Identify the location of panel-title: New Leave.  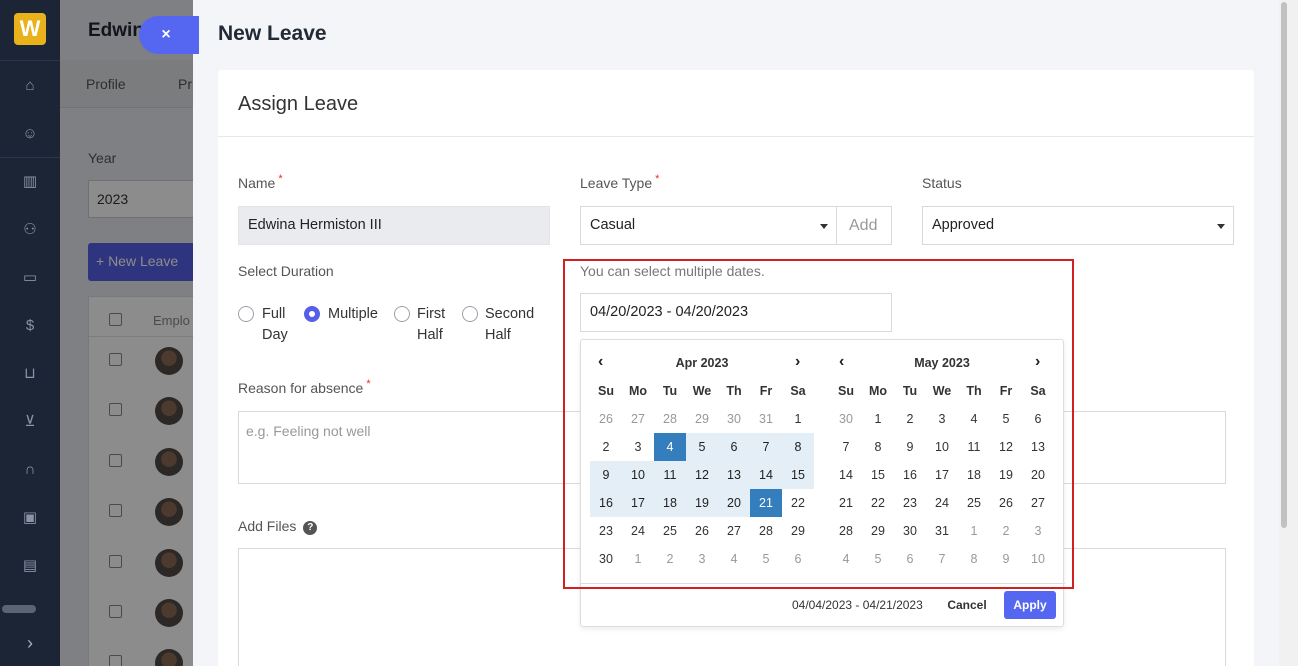
(272, 33).